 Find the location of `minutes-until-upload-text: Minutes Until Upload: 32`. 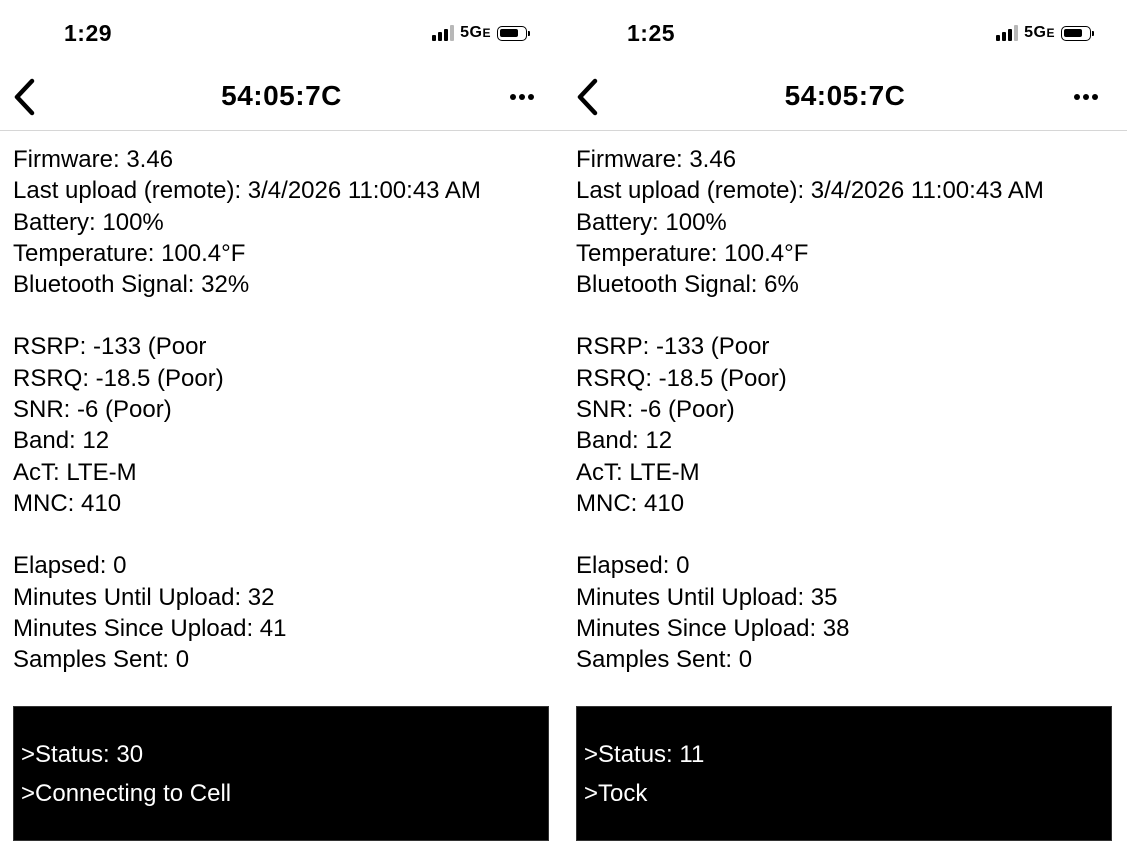

minutes-until-upload-text: Minutes Until Upload: 32 is located at coordinates (144, 597).